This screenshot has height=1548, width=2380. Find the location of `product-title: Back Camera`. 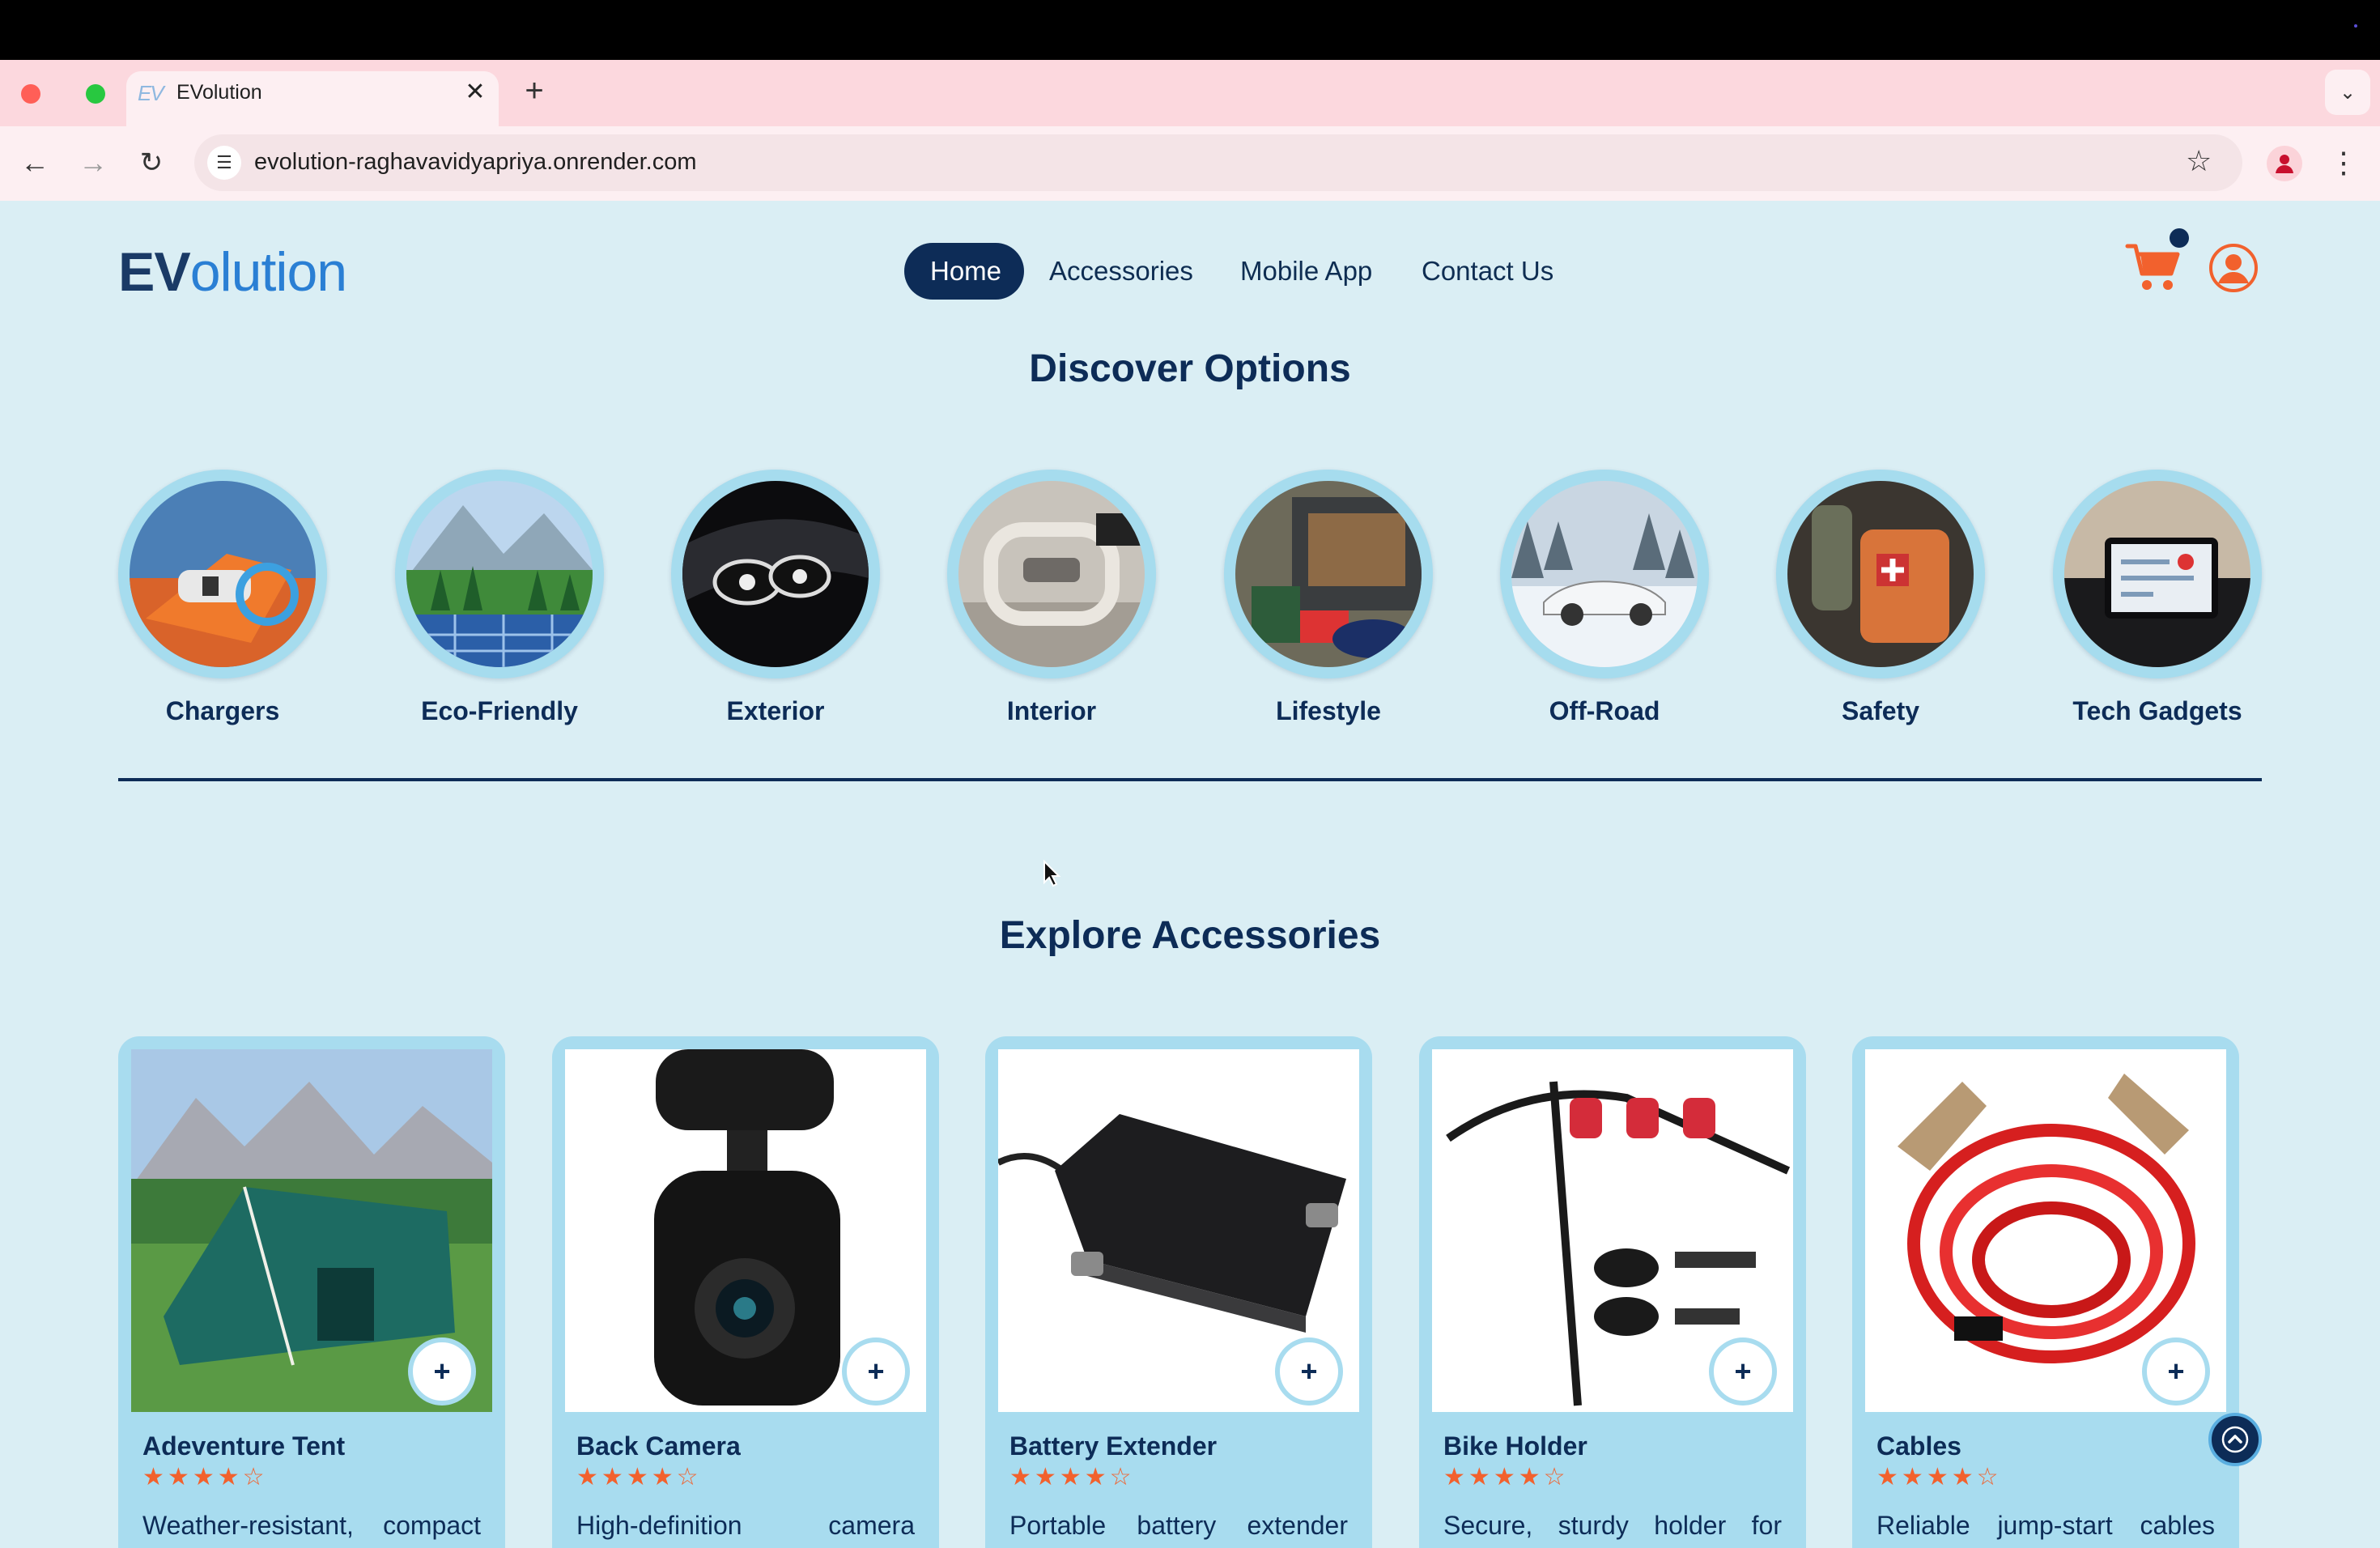

product-title: Back Camera is located at coordinates (658, 1446).